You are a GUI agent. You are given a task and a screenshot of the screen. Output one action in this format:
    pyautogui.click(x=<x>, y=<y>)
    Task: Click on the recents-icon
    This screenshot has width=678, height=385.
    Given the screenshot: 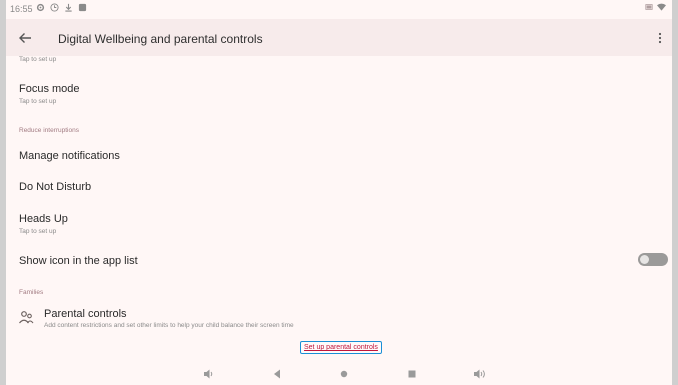 What is the action you would take?
    pyautogui.click(x=412, y=374)
    